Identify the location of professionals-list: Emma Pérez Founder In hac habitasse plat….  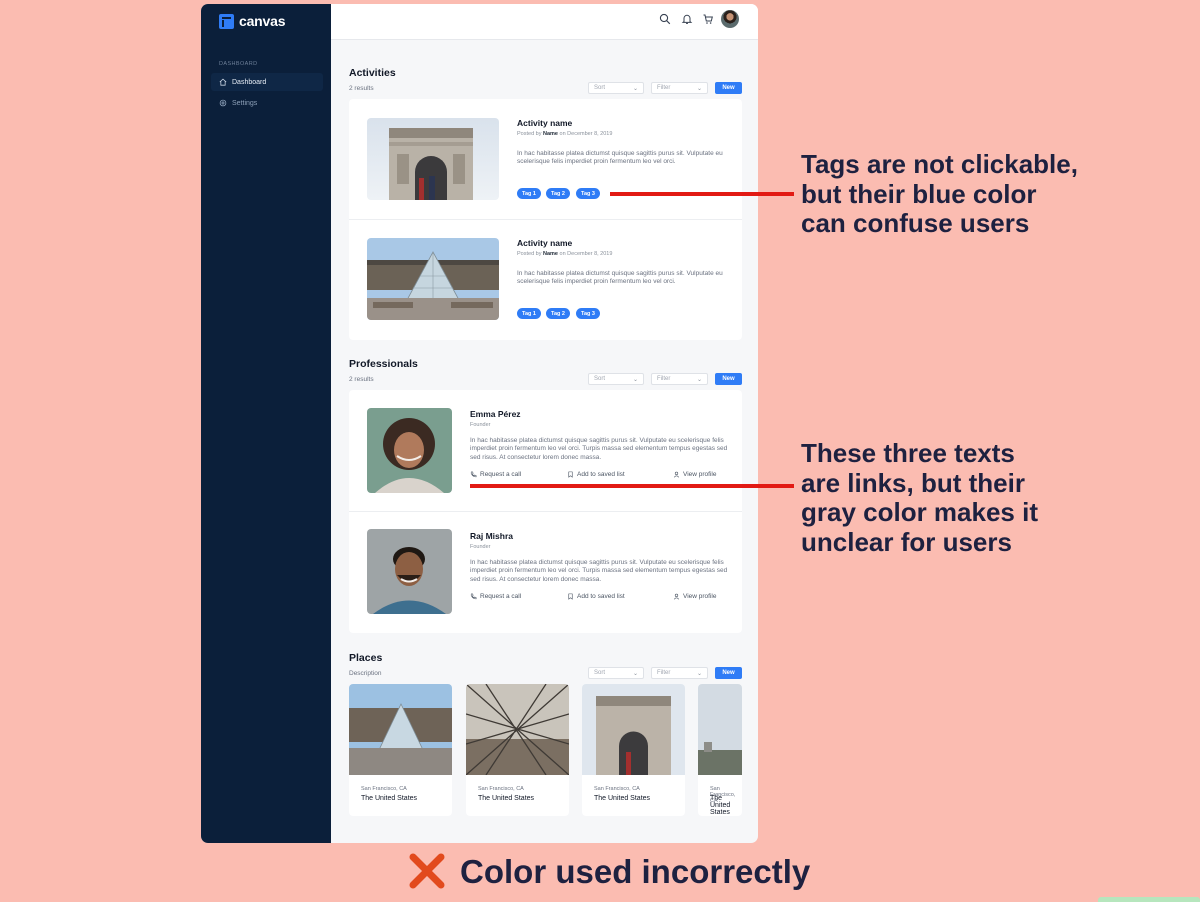
(545, 511).